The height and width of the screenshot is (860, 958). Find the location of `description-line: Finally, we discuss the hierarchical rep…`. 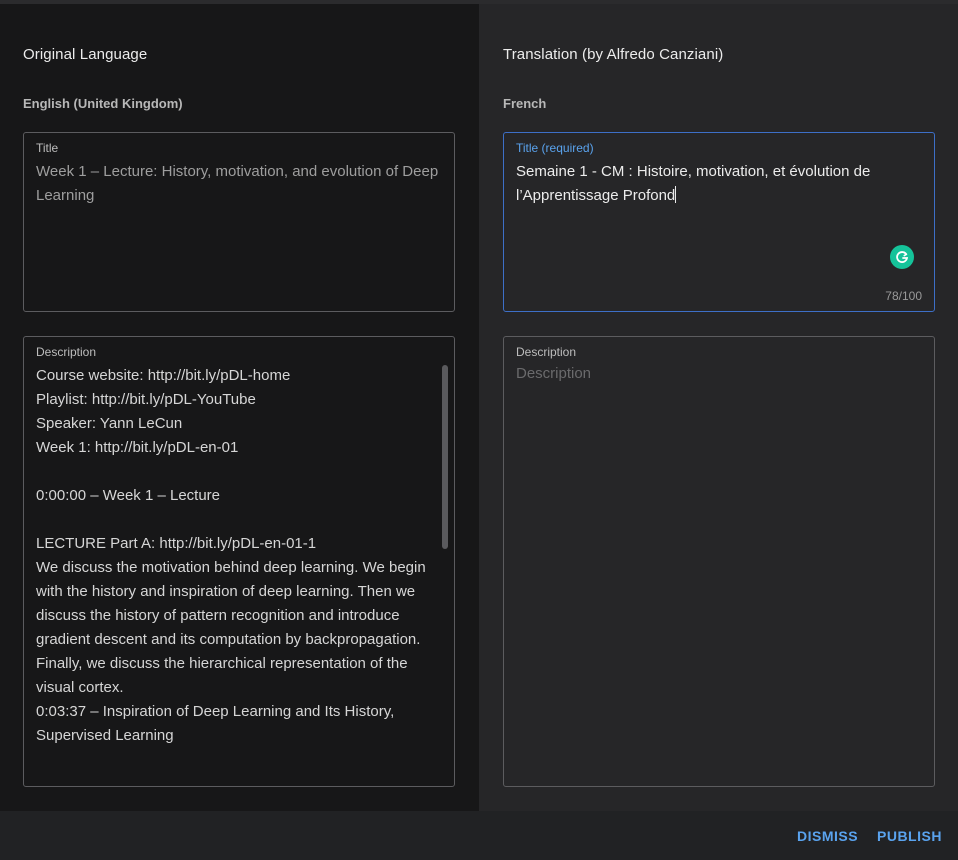

description-line: Finally, we discuss the hierarchical rep… is located at coordinates (222, 663).